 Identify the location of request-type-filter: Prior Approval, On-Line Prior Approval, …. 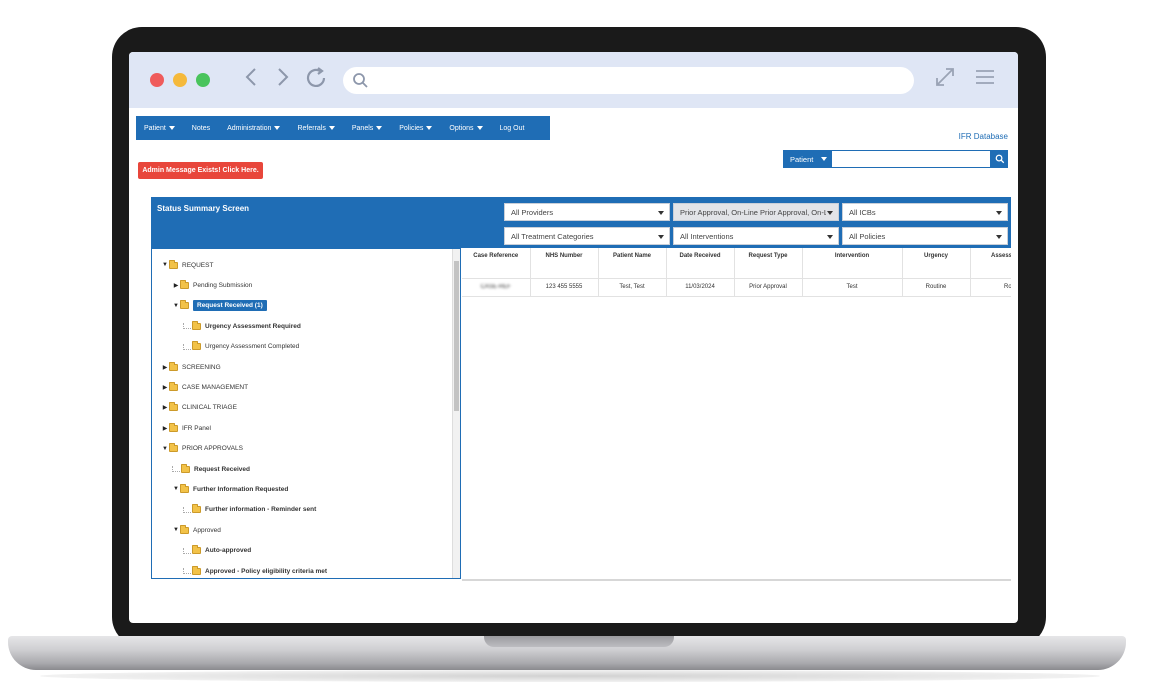
(756, 212).